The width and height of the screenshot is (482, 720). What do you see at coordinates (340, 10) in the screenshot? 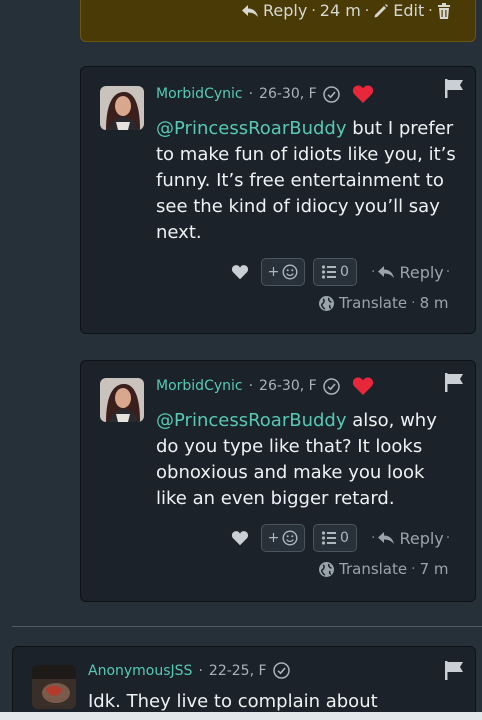
I see `comment-time: 24 m` at bounding box center [340, 10].